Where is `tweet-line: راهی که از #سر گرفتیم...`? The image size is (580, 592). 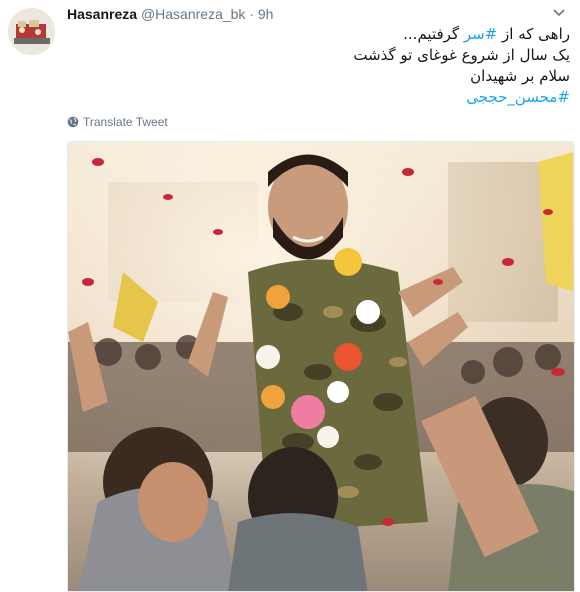 tweet-line: راهی که از #سر گرفتیم... is located at coordinates (340, 34).